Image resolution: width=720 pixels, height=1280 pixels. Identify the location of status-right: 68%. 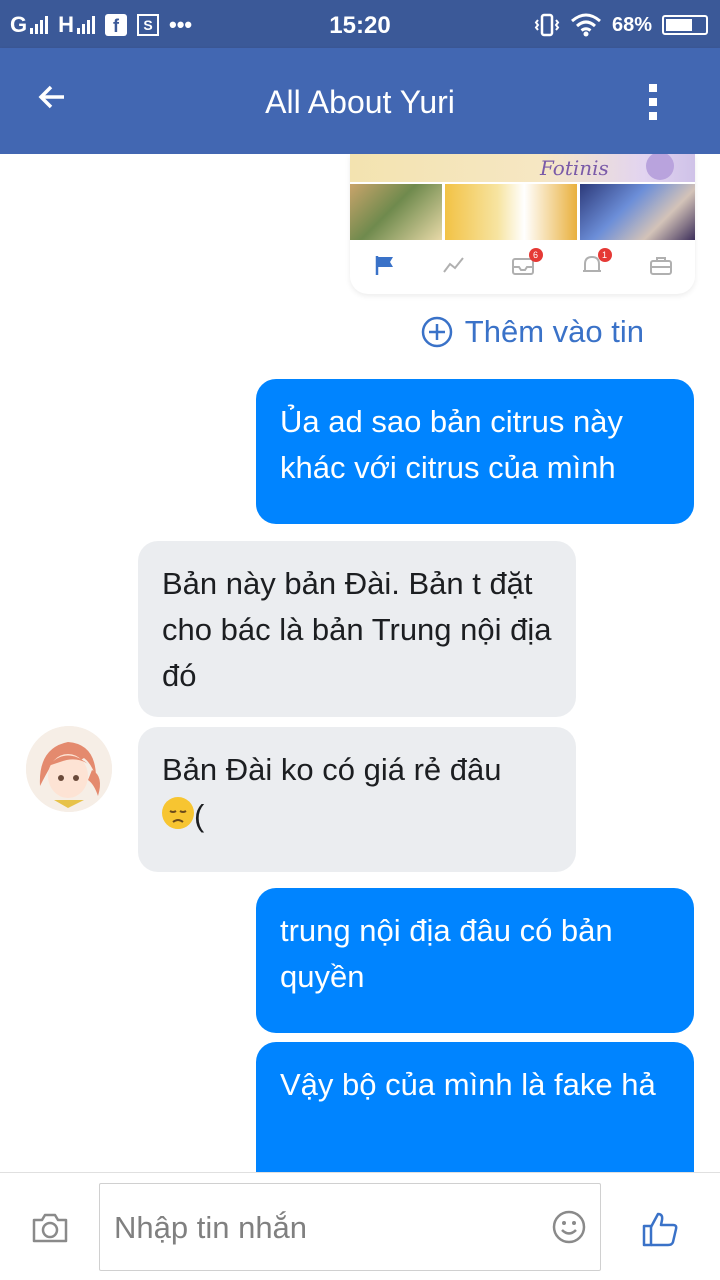
(621, 25).